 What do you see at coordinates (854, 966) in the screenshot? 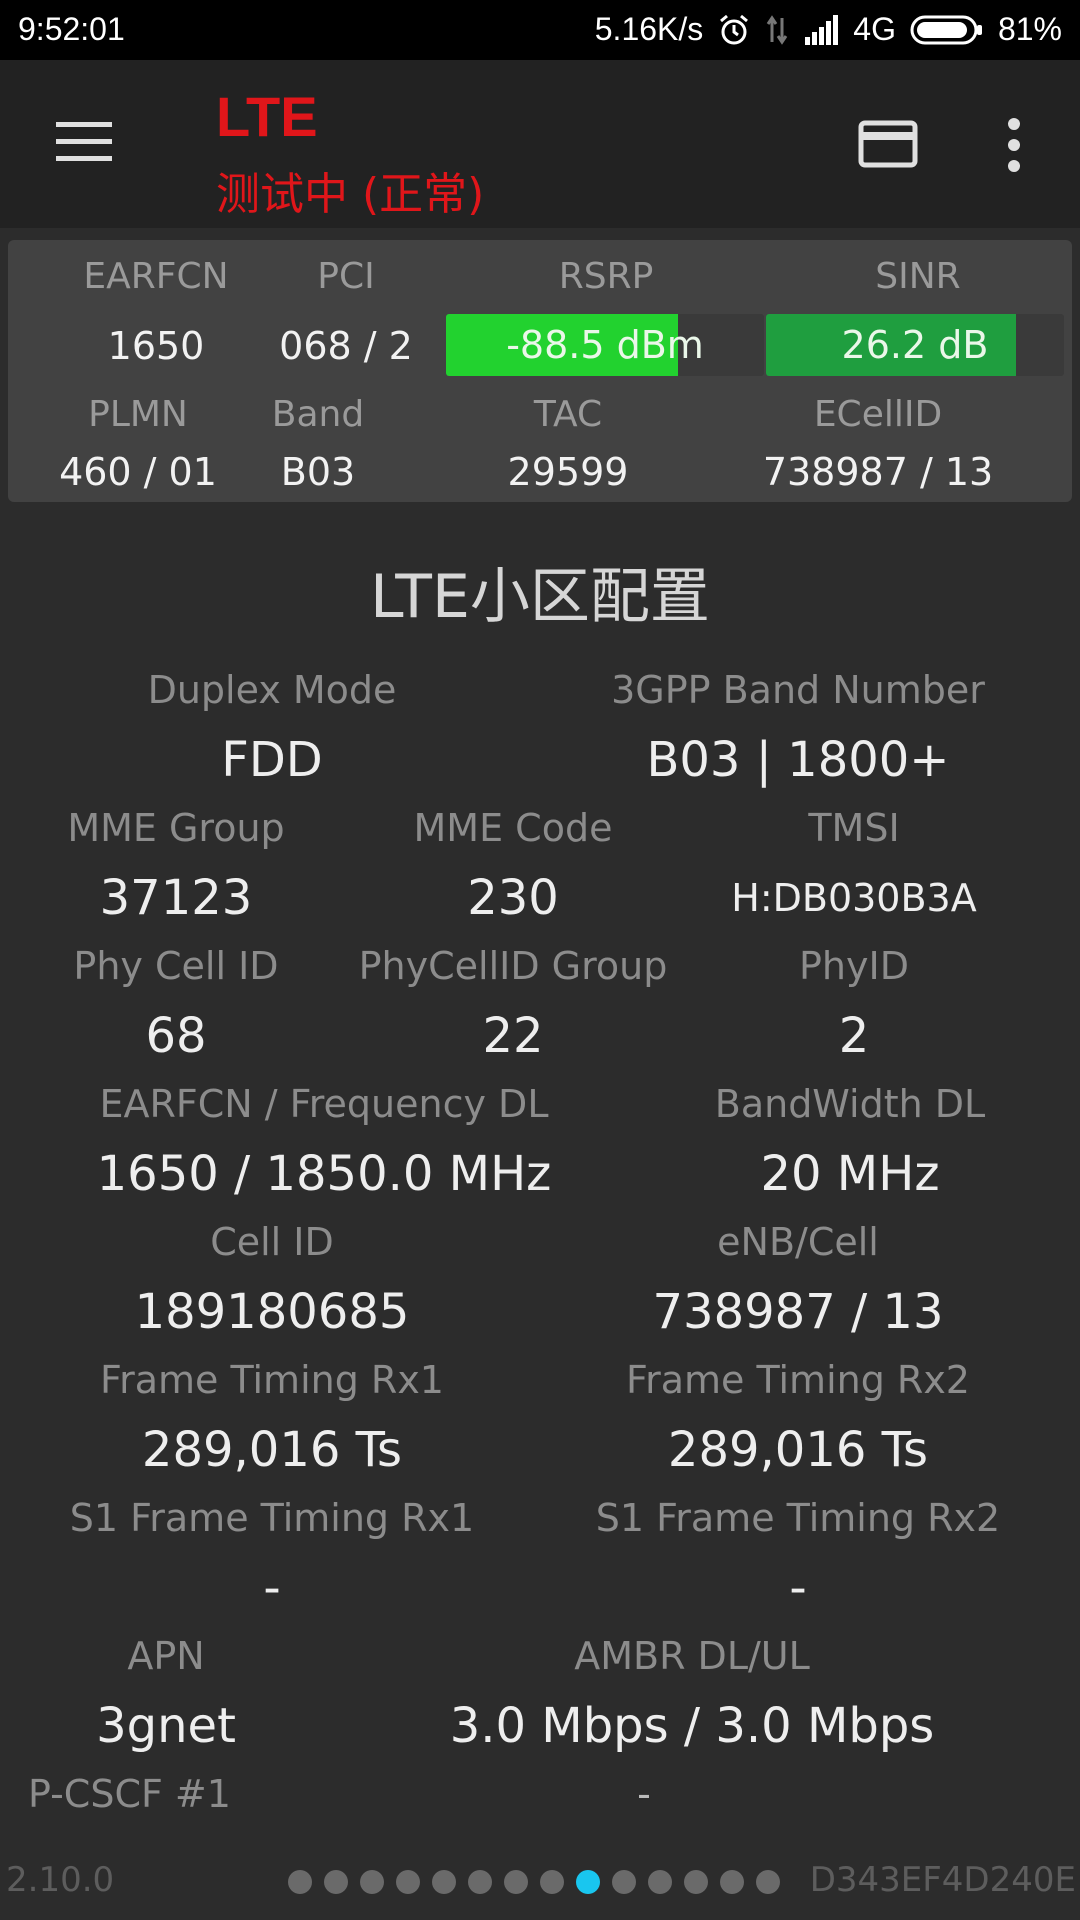
I see `phyid-label: PhyID` at bounding box center [854, 966].